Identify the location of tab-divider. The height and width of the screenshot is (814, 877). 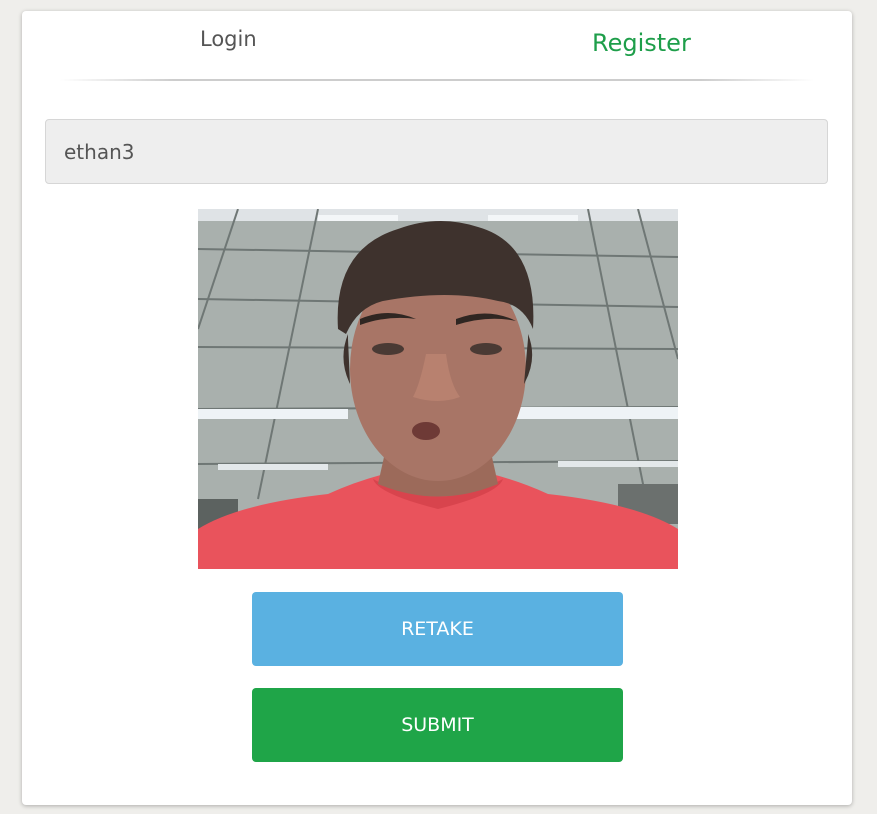
(437, 80).